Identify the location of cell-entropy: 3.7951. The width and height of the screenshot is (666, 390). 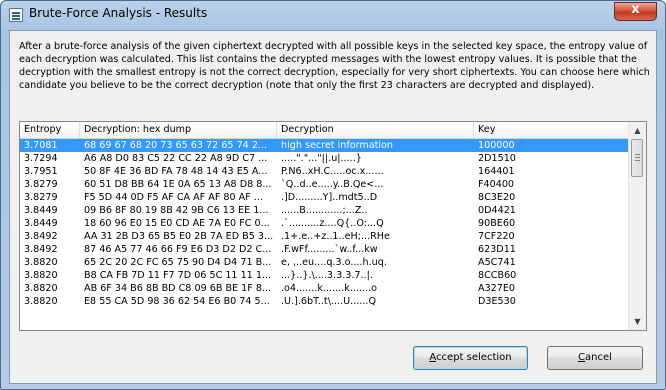
(41, 171).